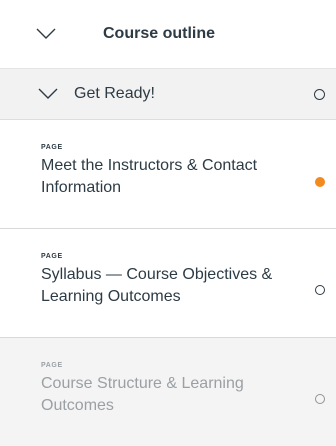 This screenshot has height=446, width=336. I want to click on item-title: Course Structure & Learning Outcomes, so click(142, 394).